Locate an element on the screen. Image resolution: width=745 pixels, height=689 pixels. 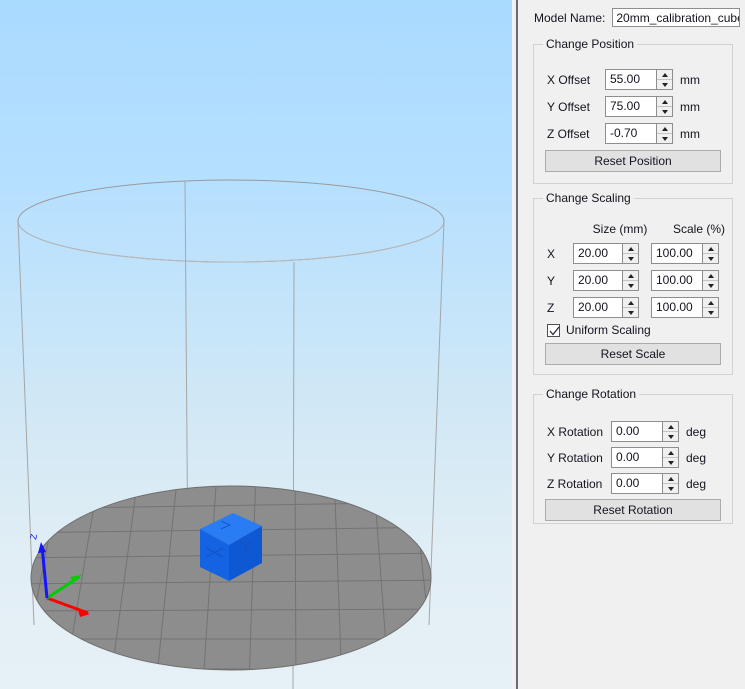
x-rotation-label: X Rotation is located at coordinates (575, 431).